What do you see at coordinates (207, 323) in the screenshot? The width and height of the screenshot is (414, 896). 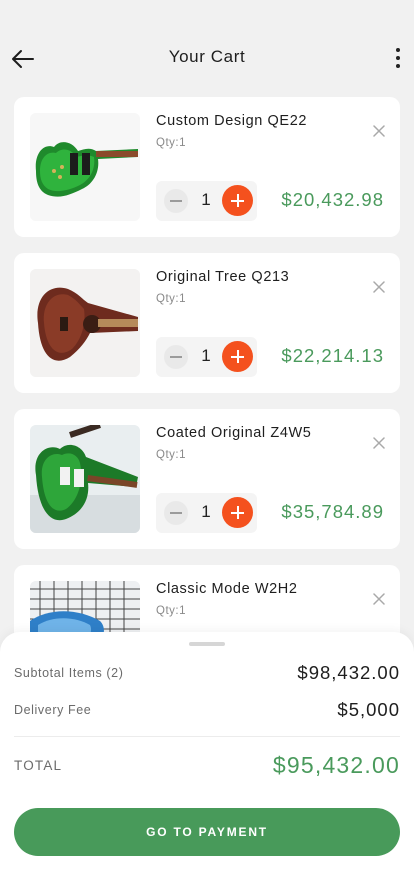 I see `cart-item: Original Tree Q213 Qty:1 1 $22,214.13` at bounding box center [207, 323].